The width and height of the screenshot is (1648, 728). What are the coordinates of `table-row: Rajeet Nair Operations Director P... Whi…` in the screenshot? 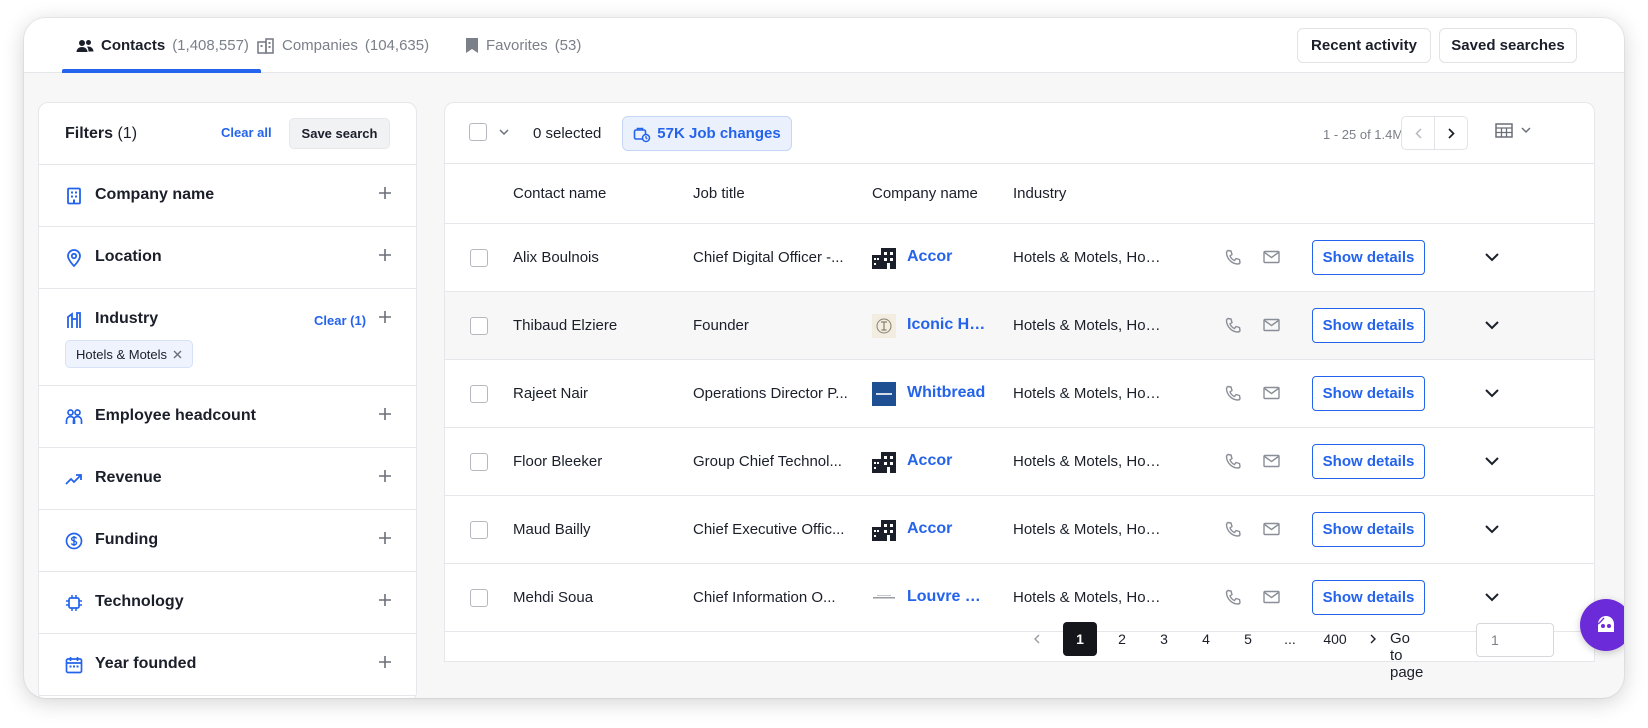 It's located at (1019, 394).